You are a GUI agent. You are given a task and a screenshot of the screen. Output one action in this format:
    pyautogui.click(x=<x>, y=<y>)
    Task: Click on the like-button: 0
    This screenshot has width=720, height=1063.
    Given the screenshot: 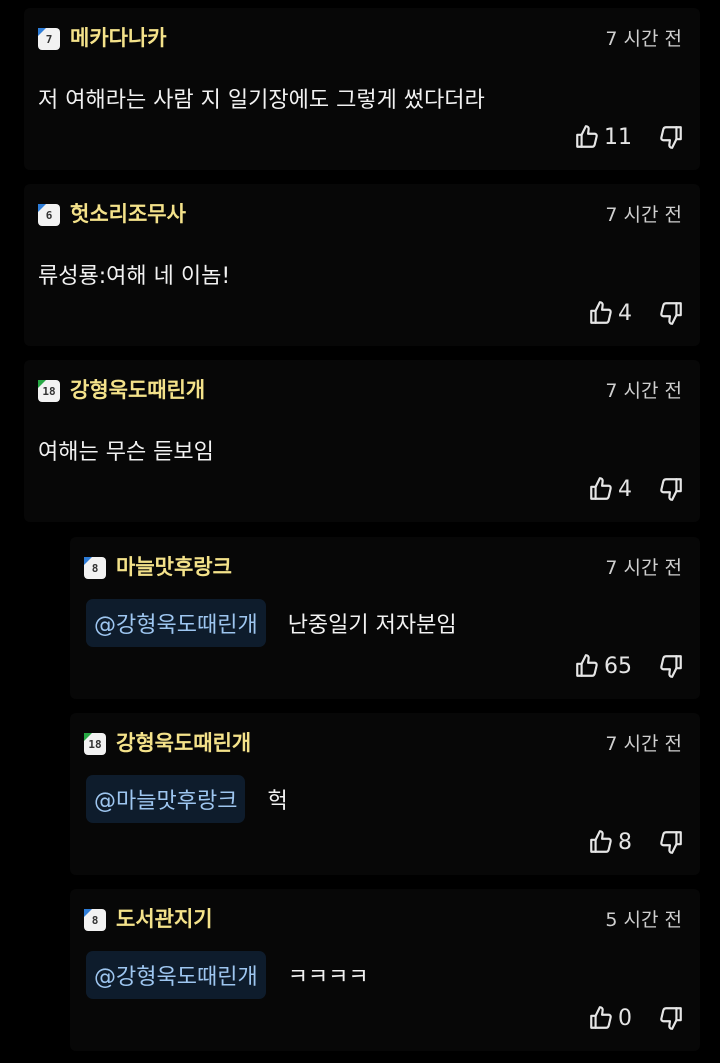 What is the action you would take?
    pyautogui.click(x=623, y=1018)
    